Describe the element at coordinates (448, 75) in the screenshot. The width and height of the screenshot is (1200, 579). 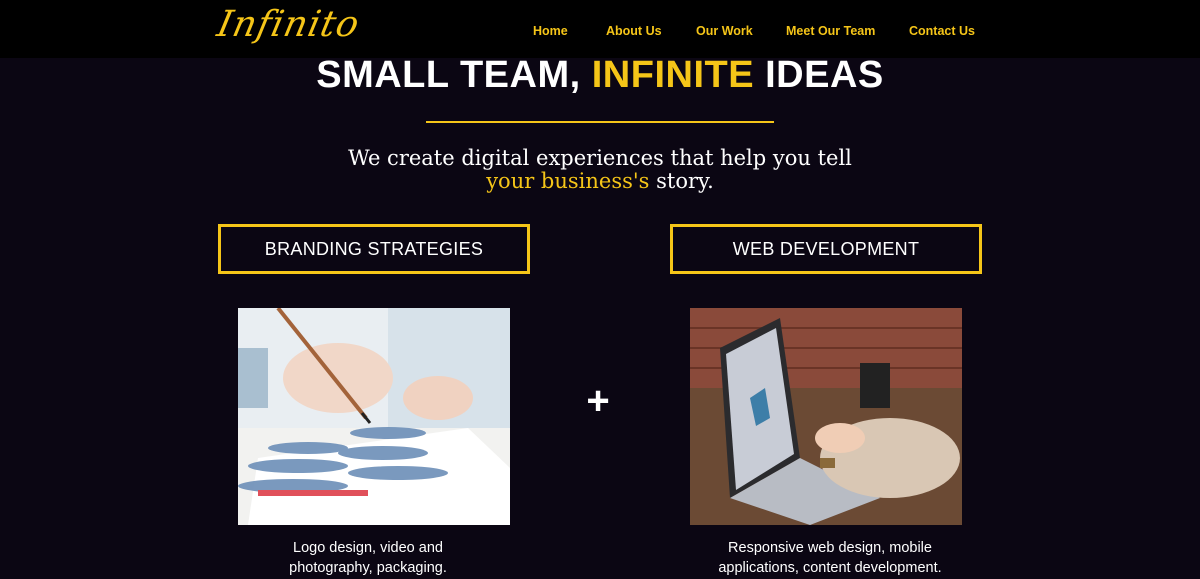
I see `hero-title-part1: SMALL TEAM,` at that location.